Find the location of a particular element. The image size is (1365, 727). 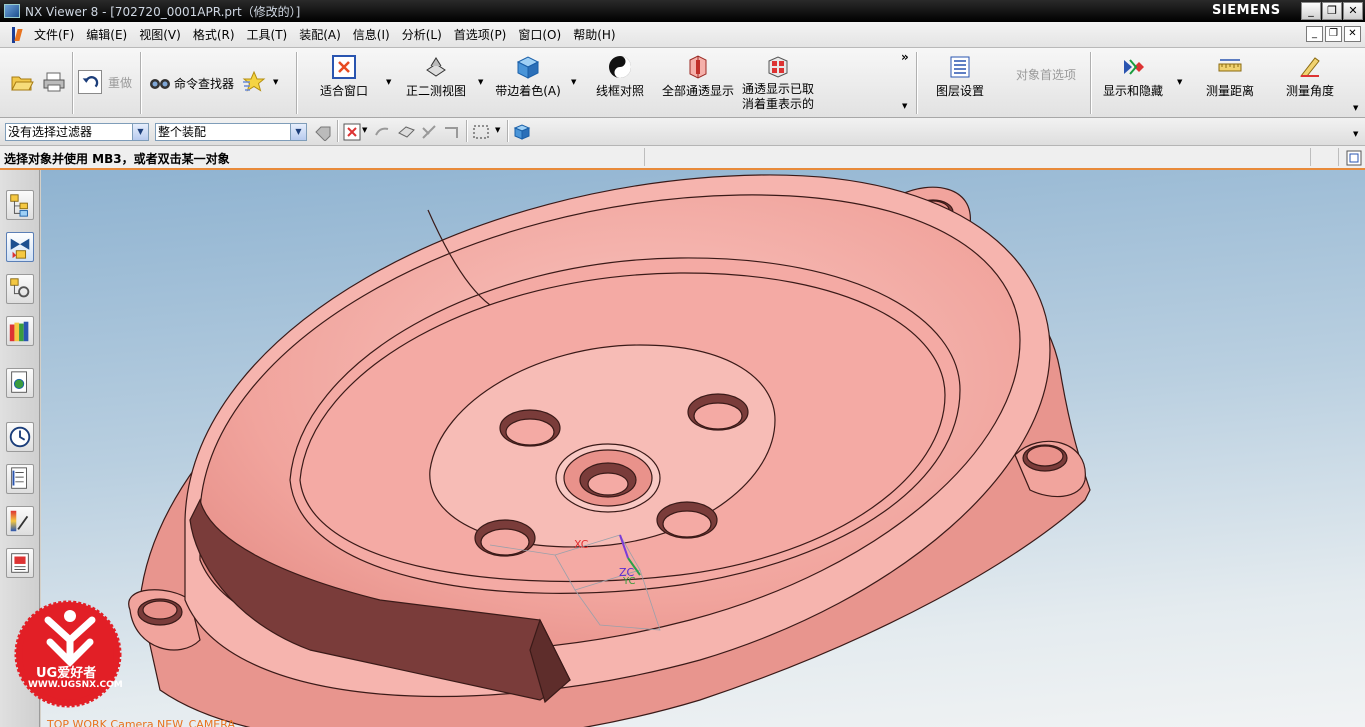

nx-app-icon is located at coordinates (12, 11).